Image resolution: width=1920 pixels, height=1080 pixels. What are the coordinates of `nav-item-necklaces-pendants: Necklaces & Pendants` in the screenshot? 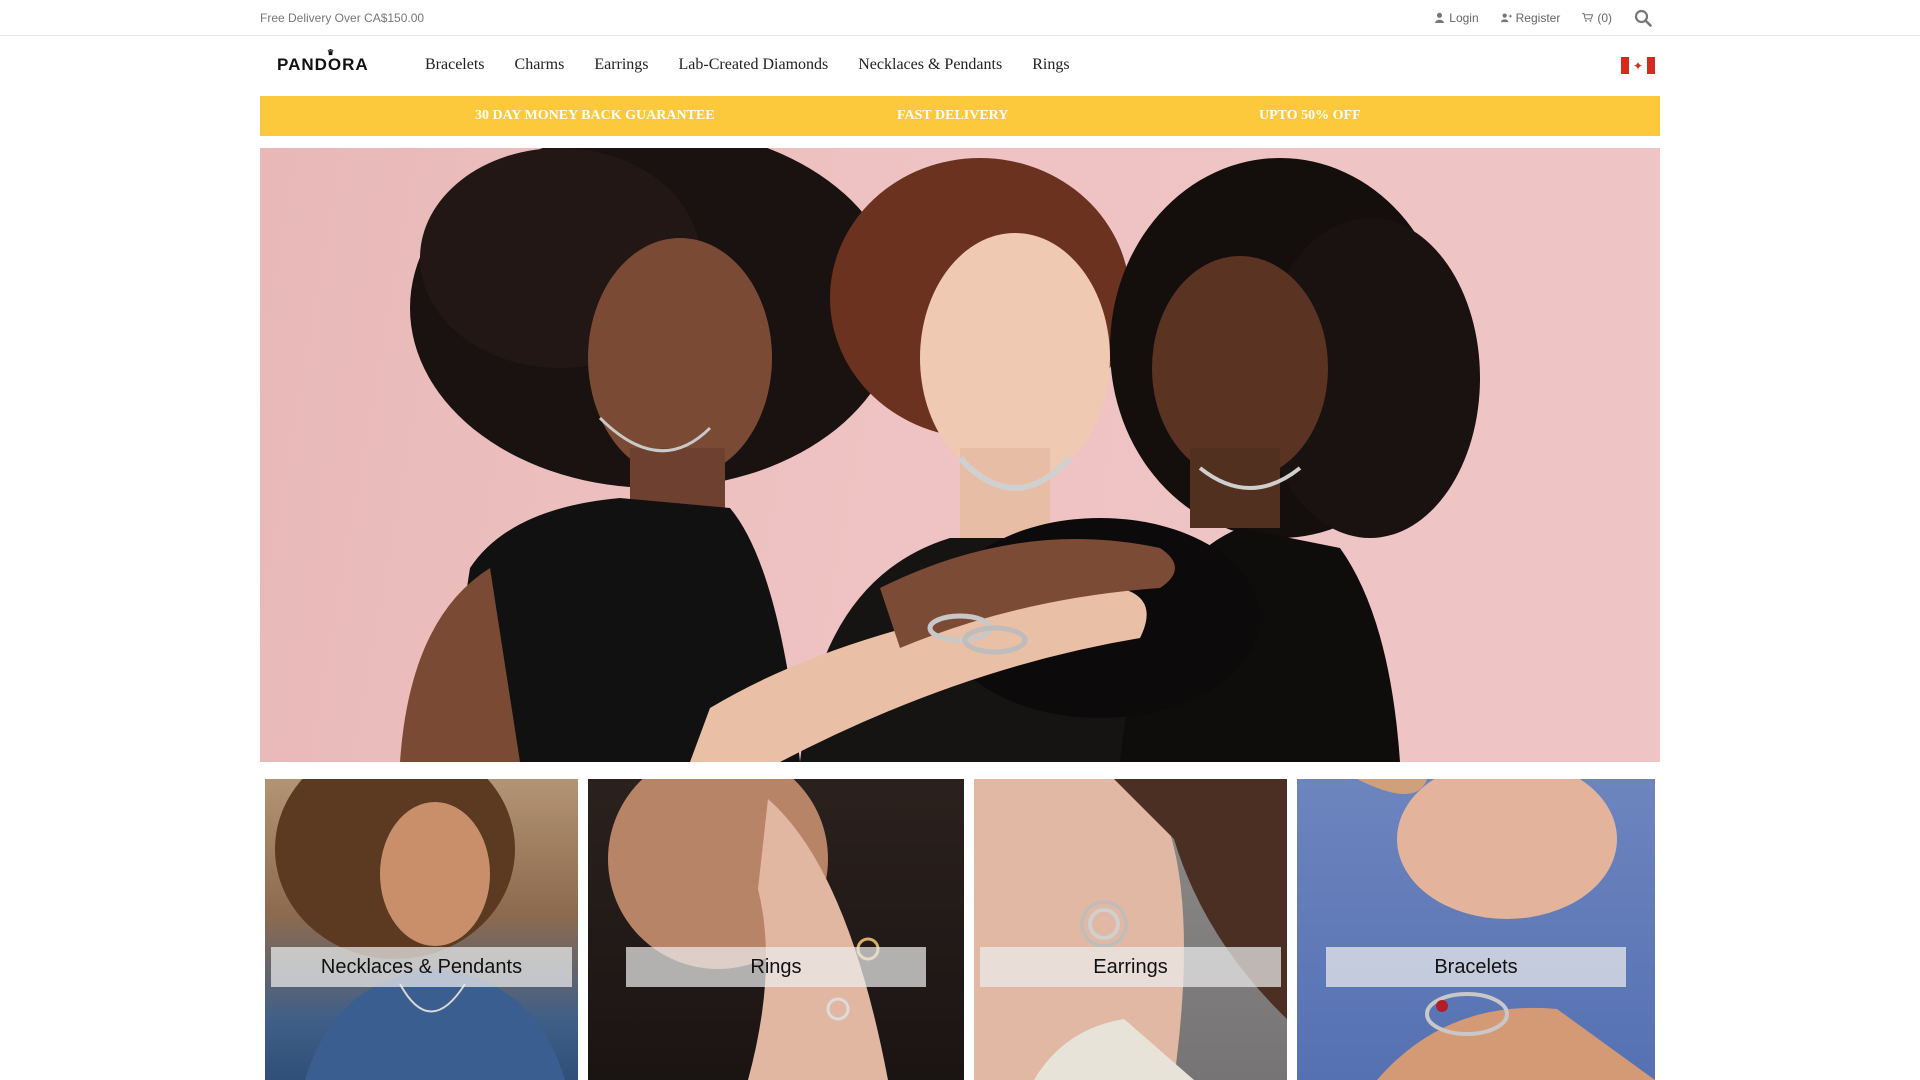 It's located at (930, 65).